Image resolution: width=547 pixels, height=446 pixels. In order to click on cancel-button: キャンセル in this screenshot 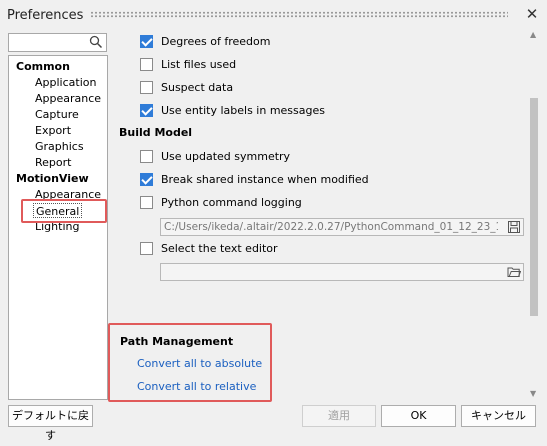, I will do `click(498, 416)`.